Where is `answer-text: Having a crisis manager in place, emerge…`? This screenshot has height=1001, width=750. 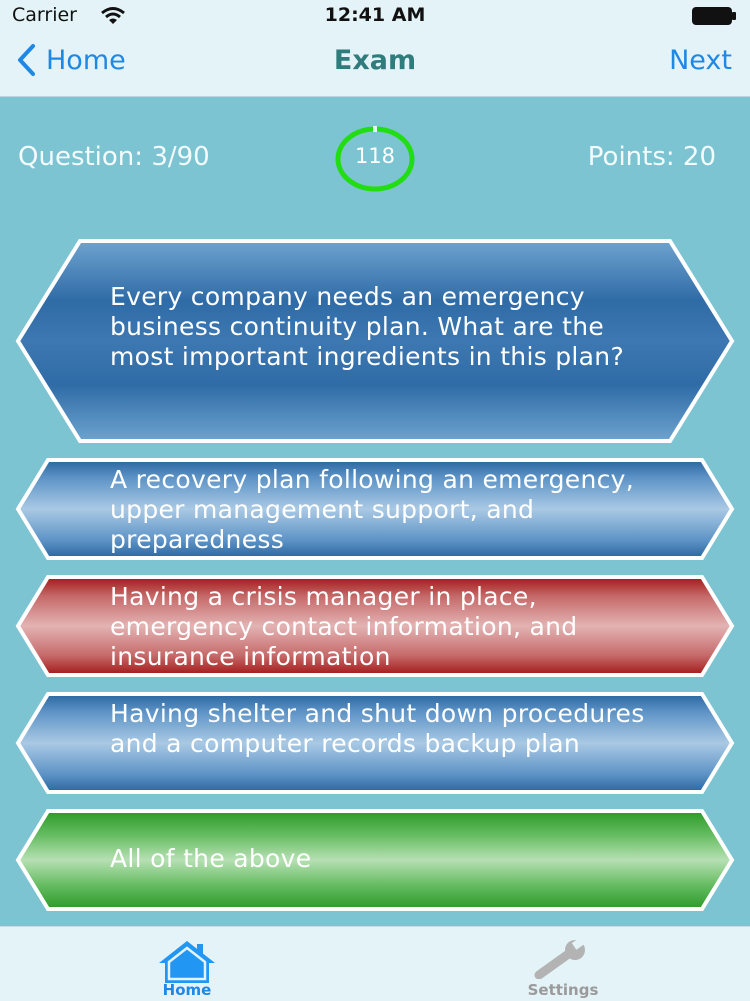 answer-text: Having a crisis manager in place, emerge… is located at coordinates (344, 626).